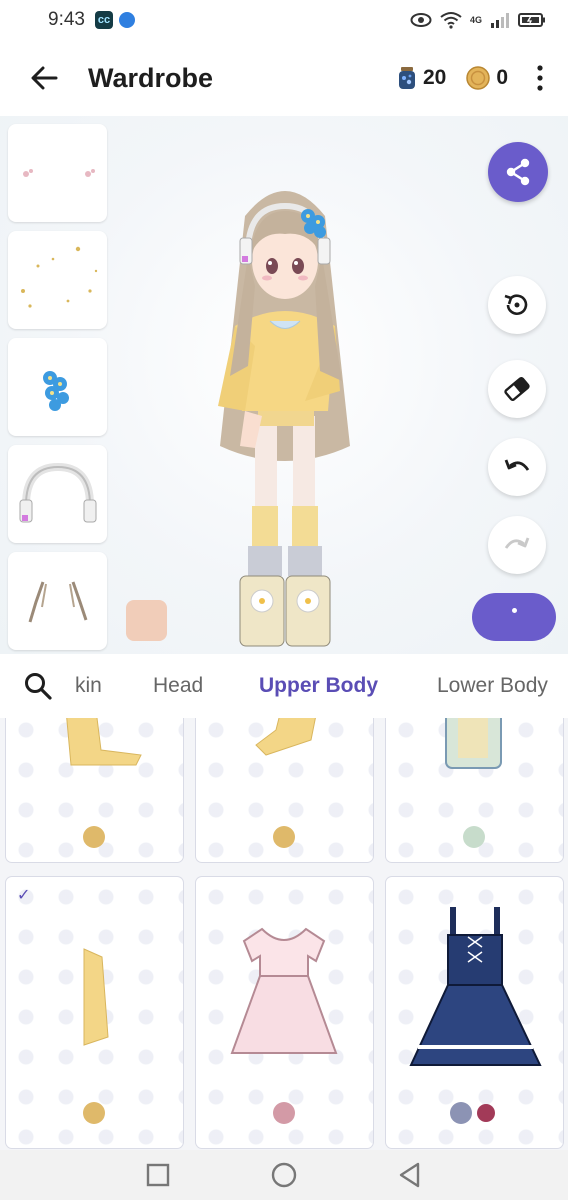  I want to click on search-icon, so click(38, 686).